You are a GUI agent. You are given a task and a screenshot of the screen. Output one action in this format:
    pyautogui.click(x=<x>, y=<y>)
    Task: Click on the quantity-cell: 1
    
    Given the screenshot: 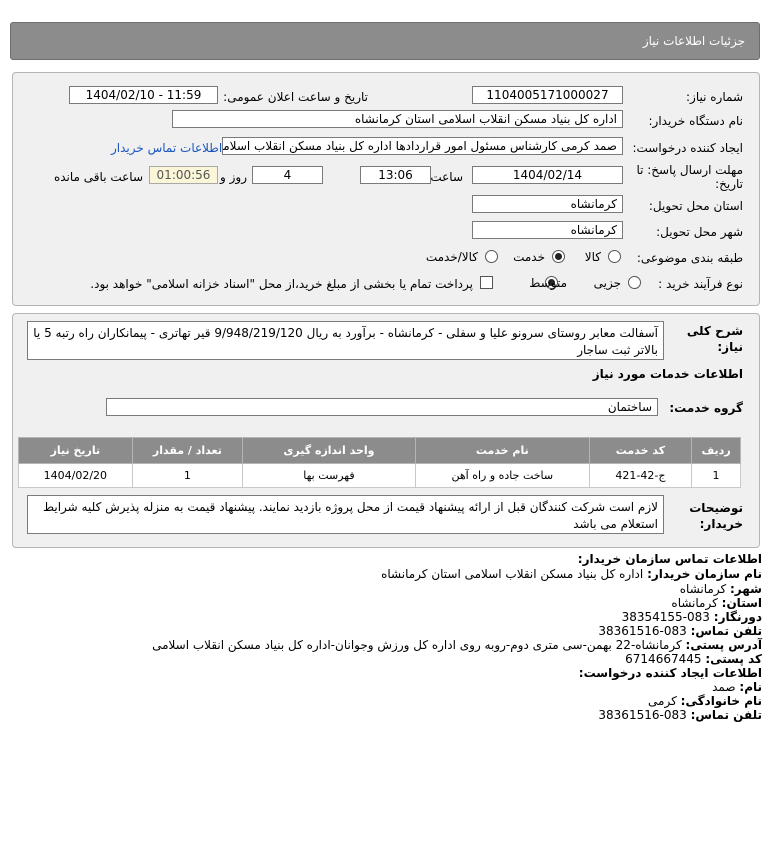 What is the action you would take?
    pyautogui.click(x=187, y=475)
    